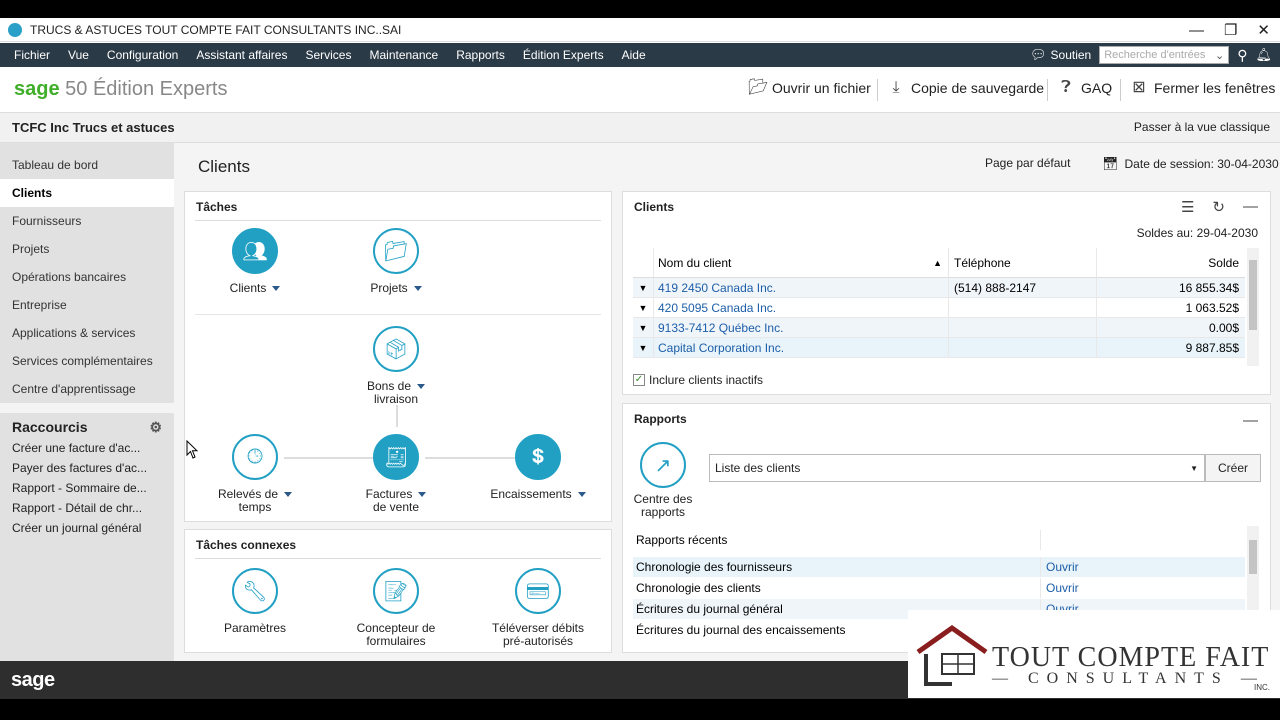 This screenshot has width=1280, height=720. What do you see at coordinates (937, 262) in the screenshot?
I see `sort-up-icon: ▲` at bounding box center [937, 262].